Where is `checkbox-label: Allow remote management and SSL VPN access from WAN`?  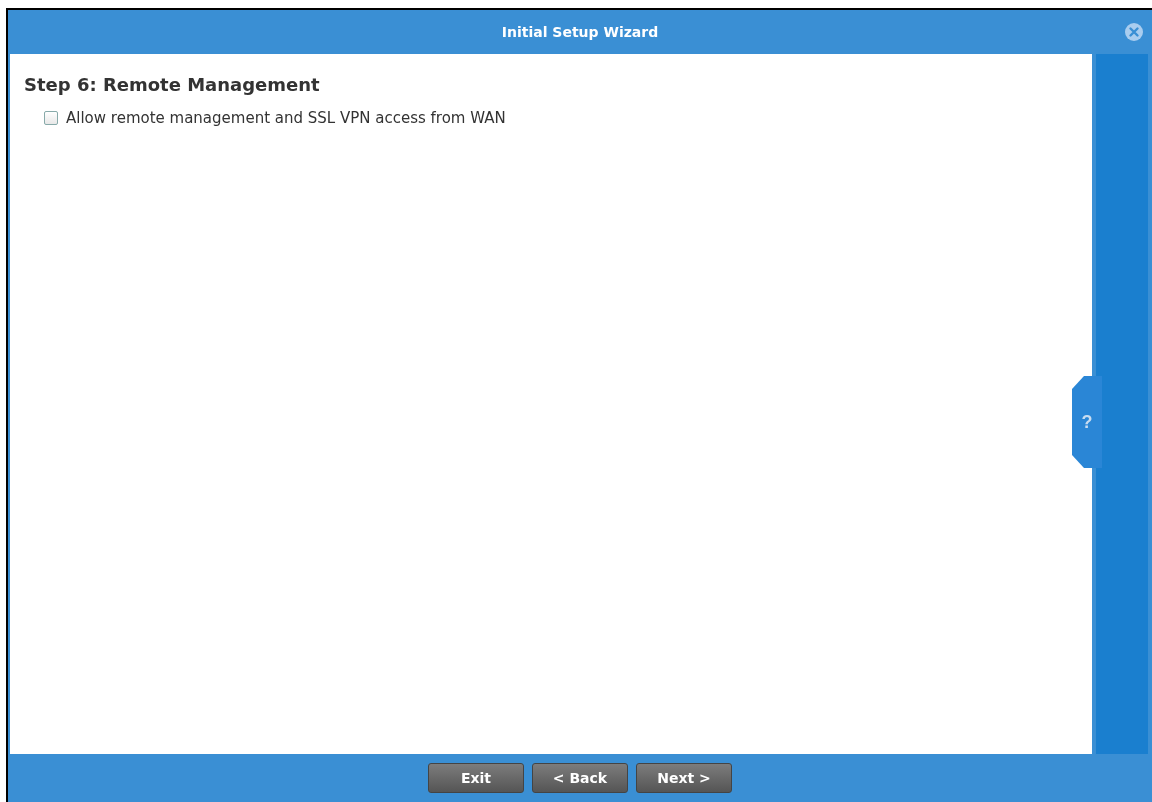
checkbox-label: Allow remote management and SSL VPN access from WAN is located at coordinates (286, 118).